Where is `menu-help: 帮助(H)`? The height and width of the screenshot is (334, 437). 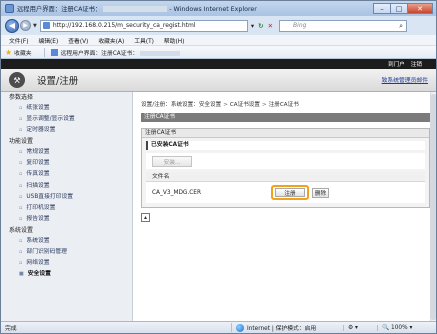 menu-help: 帮助(H) is located at coordinates (174, 40).